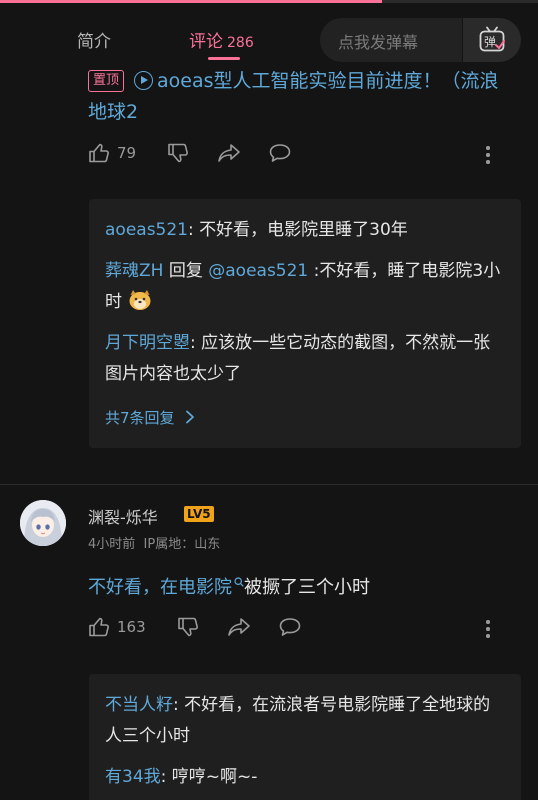 Image resolution: width=538 pixels, height=800 pixels. Describe the element at coordinates (160, 587) in the screenshot. I see `search-keyword-link: 不好看，在电影院` at that location.